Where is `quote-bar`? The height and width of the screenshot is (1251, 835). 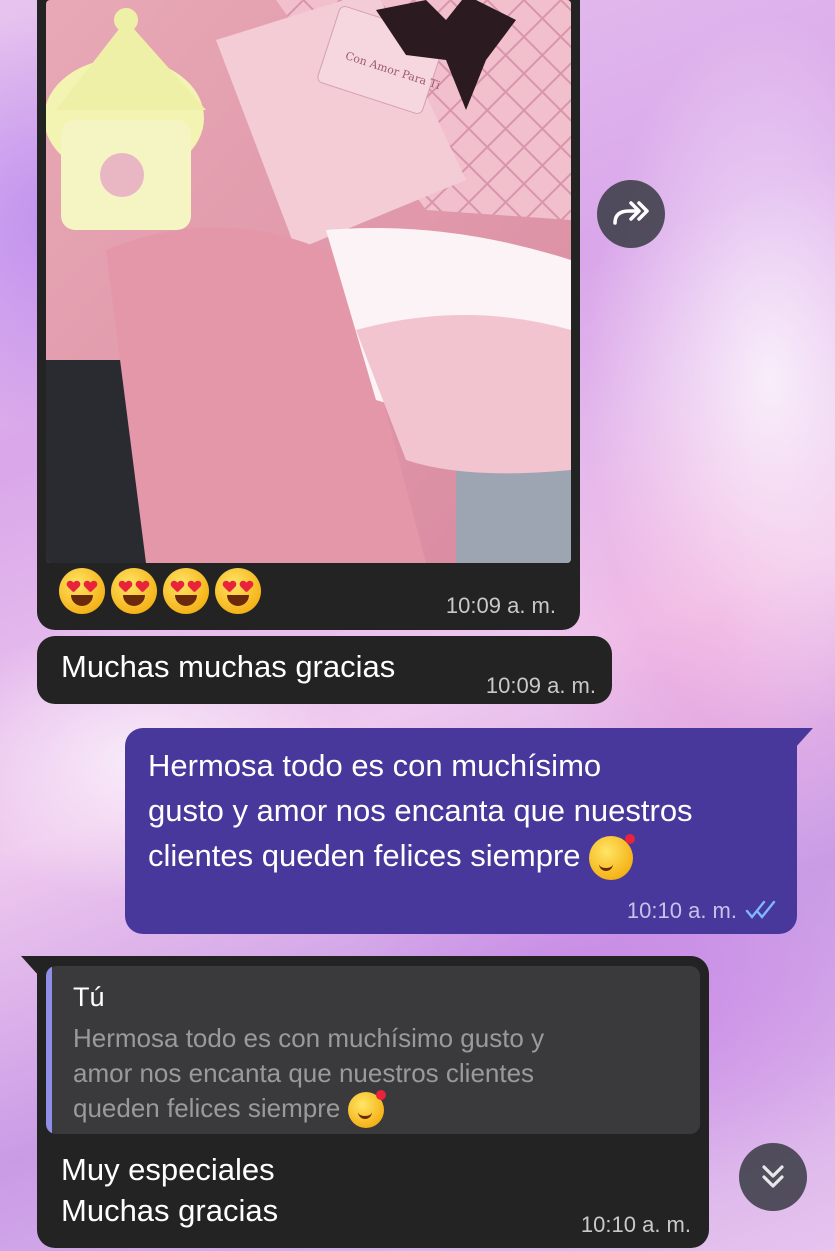 quote-bar is located at coordinates (49, 1050).